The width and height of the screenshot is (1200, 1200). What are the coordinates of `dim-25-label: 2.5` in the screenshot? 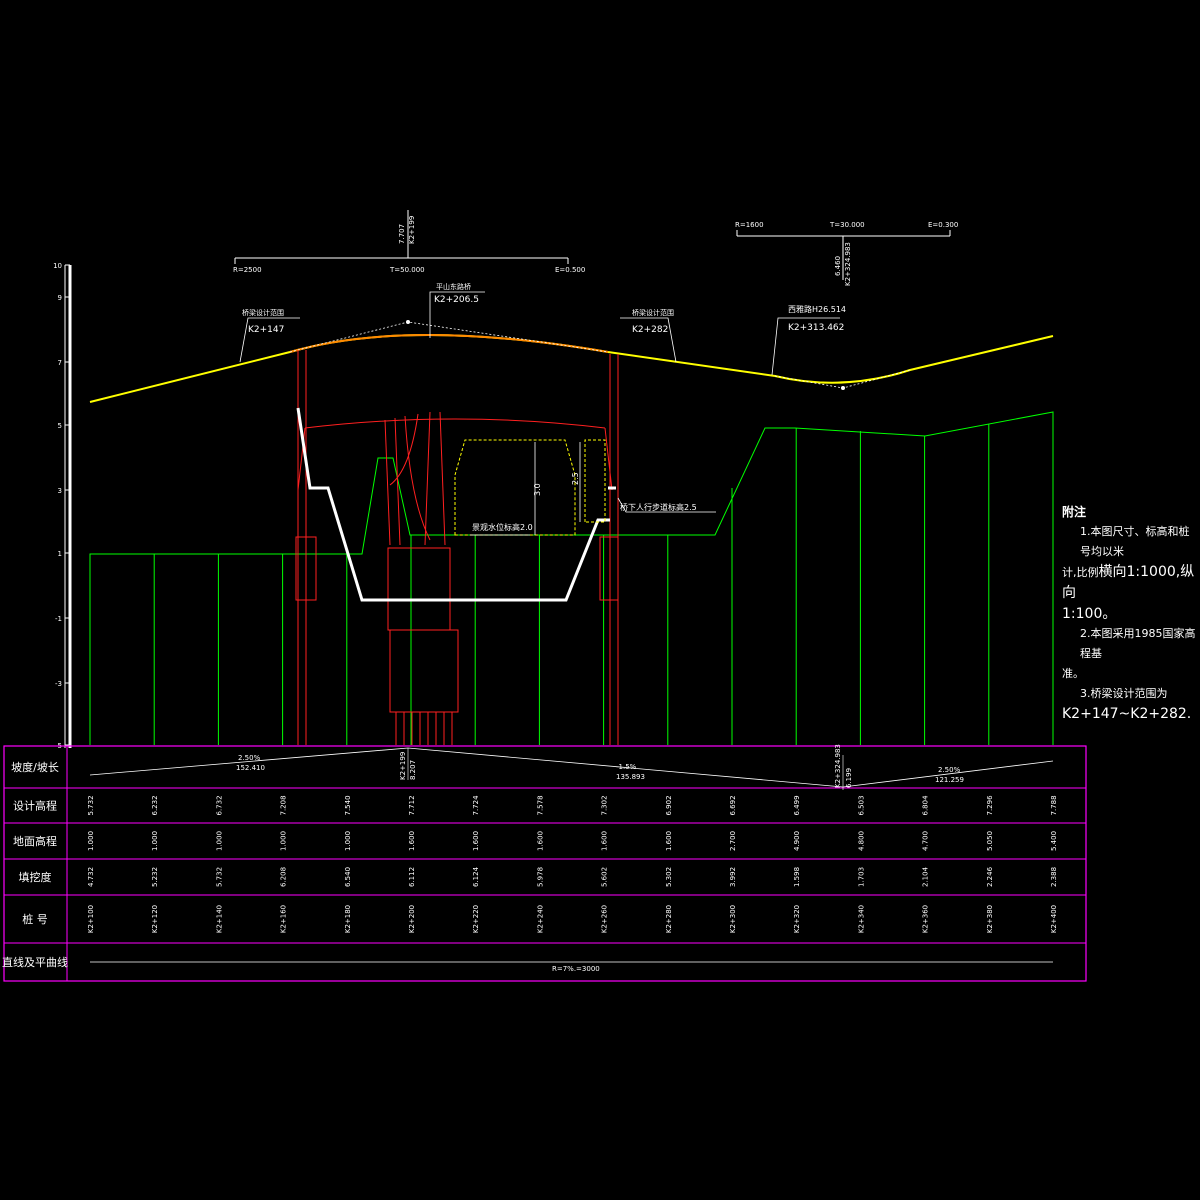 It's located at (575, 478).